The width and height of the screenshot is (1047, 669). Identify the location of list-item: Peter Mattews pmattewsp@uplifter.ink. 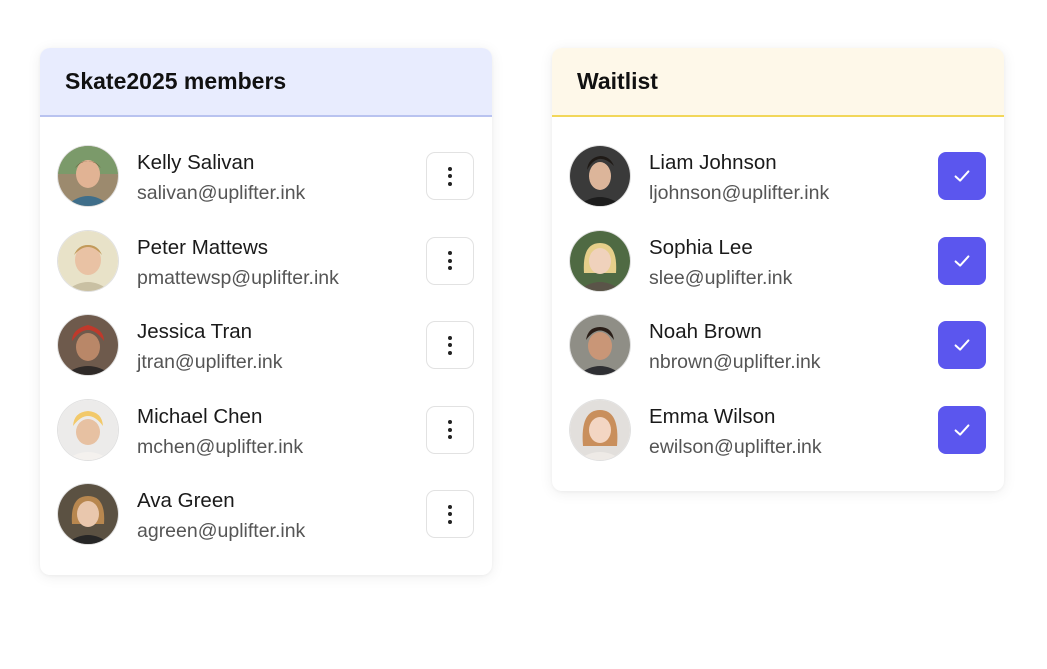
(266, 258).